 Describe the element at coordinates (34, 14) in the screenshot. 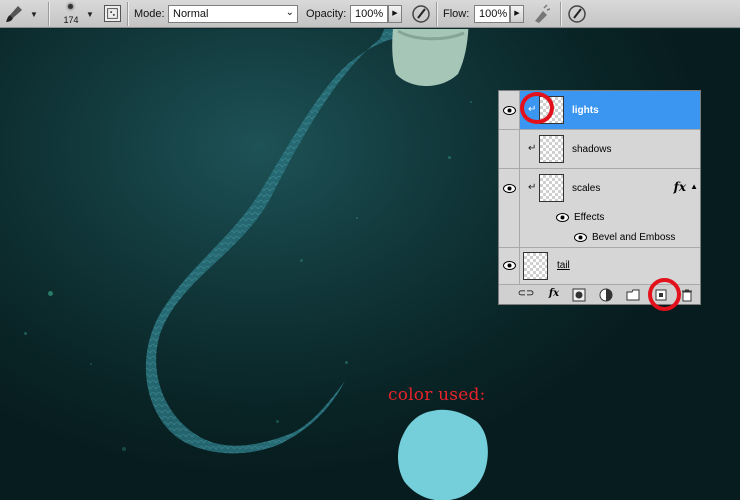

I see `tool-preset-dropdown-icon: ▼` at that location.